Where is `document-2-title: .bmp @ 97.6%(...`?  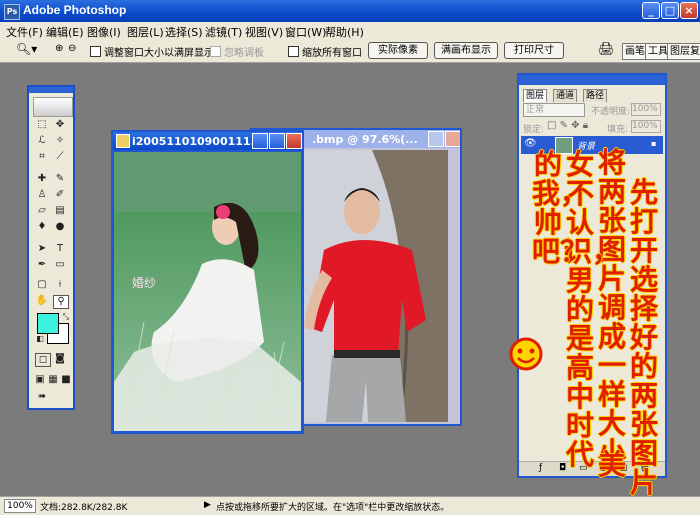
document-2-title: .bmp @ 97.6%(... is located at coordinates (365, 139).